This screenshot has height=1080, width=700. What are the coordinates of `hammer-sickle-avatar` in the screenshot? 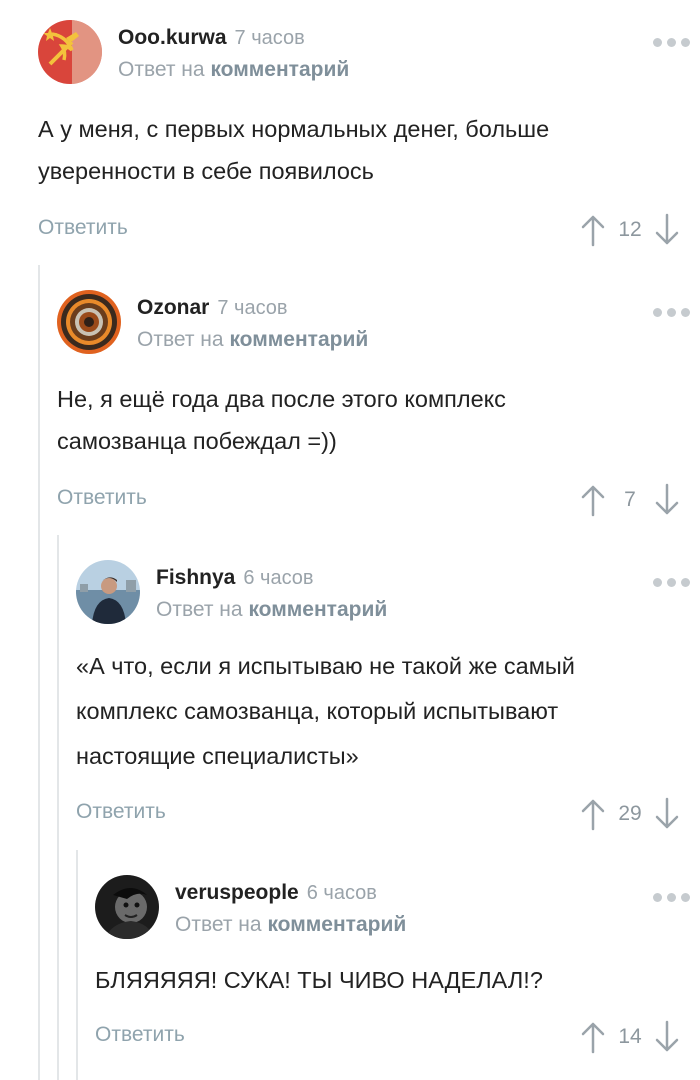 It's located at (70, 52).